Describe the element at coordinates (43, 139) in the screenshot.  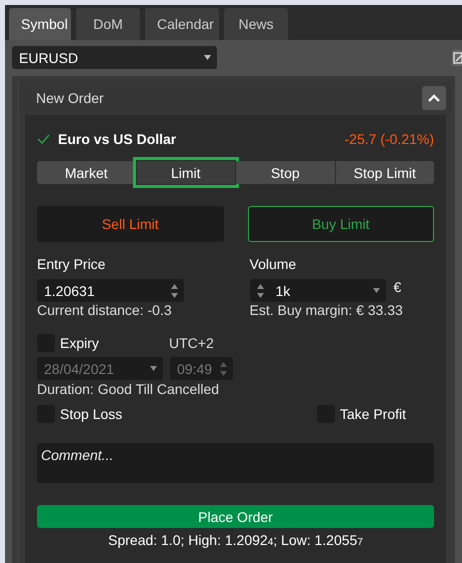
I see `check-icon` at that location.